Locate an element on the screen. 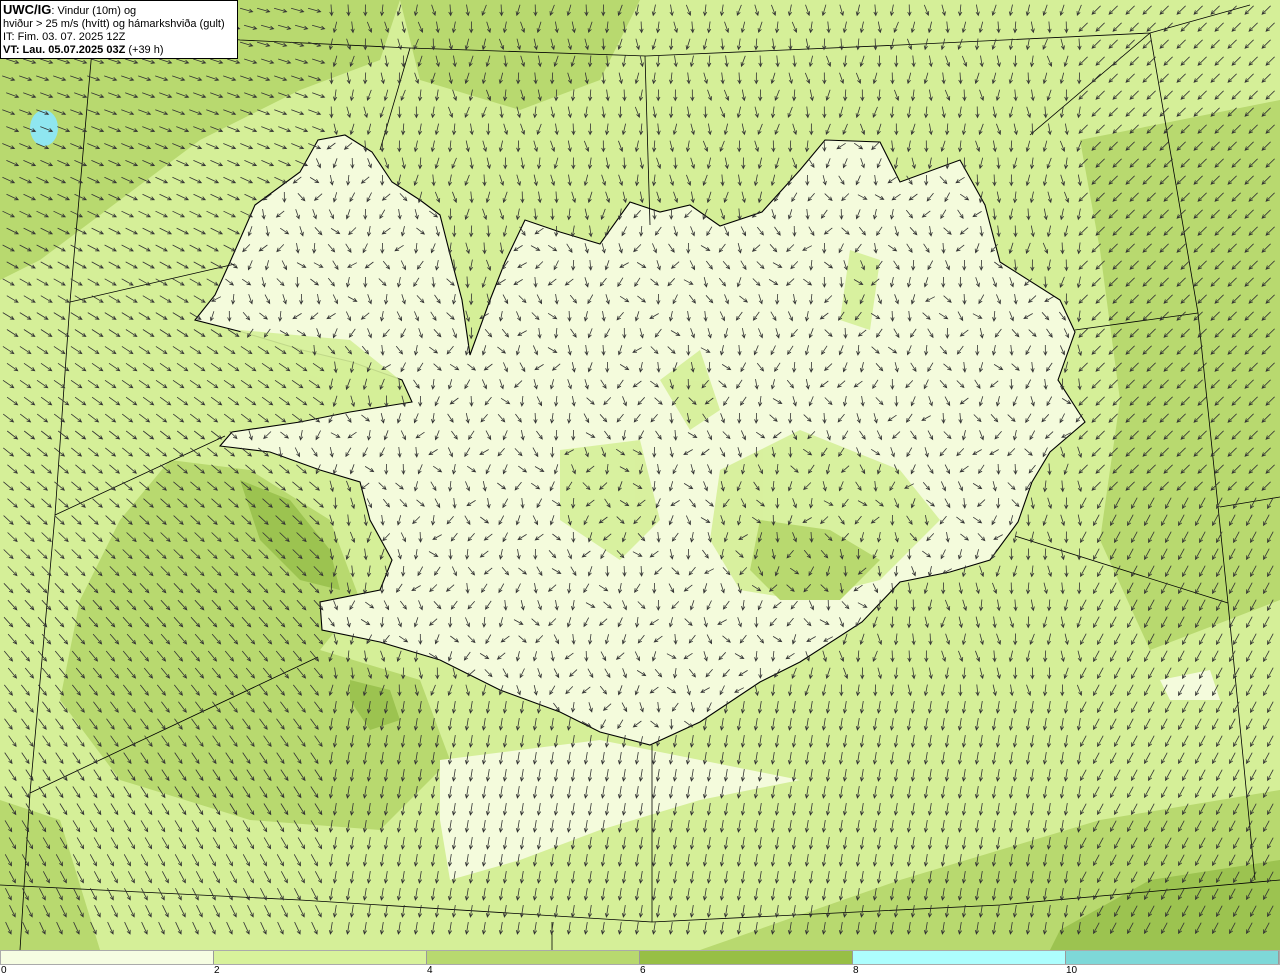 The width and height of the screenshot is (1280, 978). init-time: IT: Fim. 03. 07. 2025 12Z is located at coordinates (64, 37).